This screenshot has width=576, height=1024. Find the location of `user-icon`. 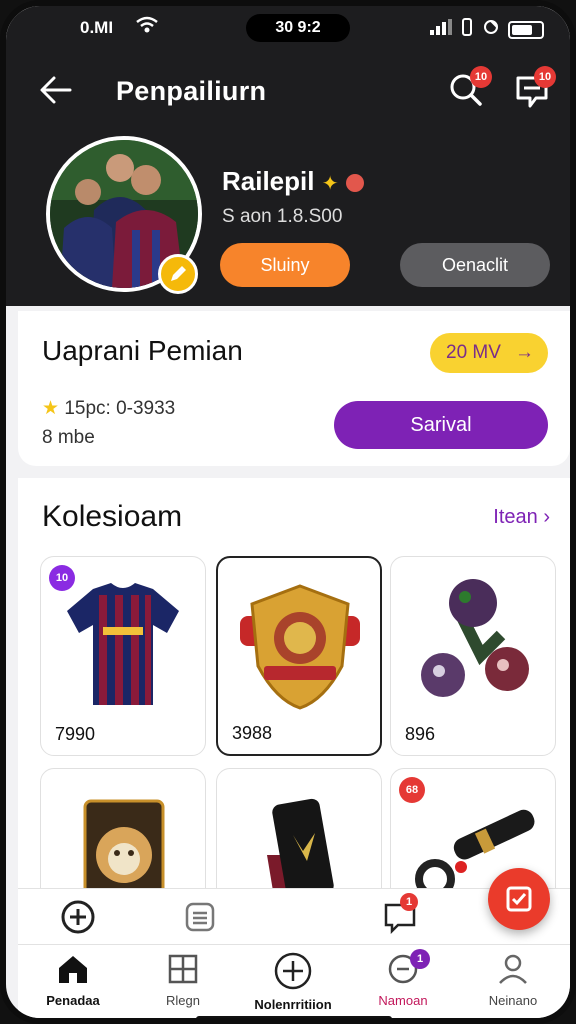

user-icon is located at coordinates (513, 969).